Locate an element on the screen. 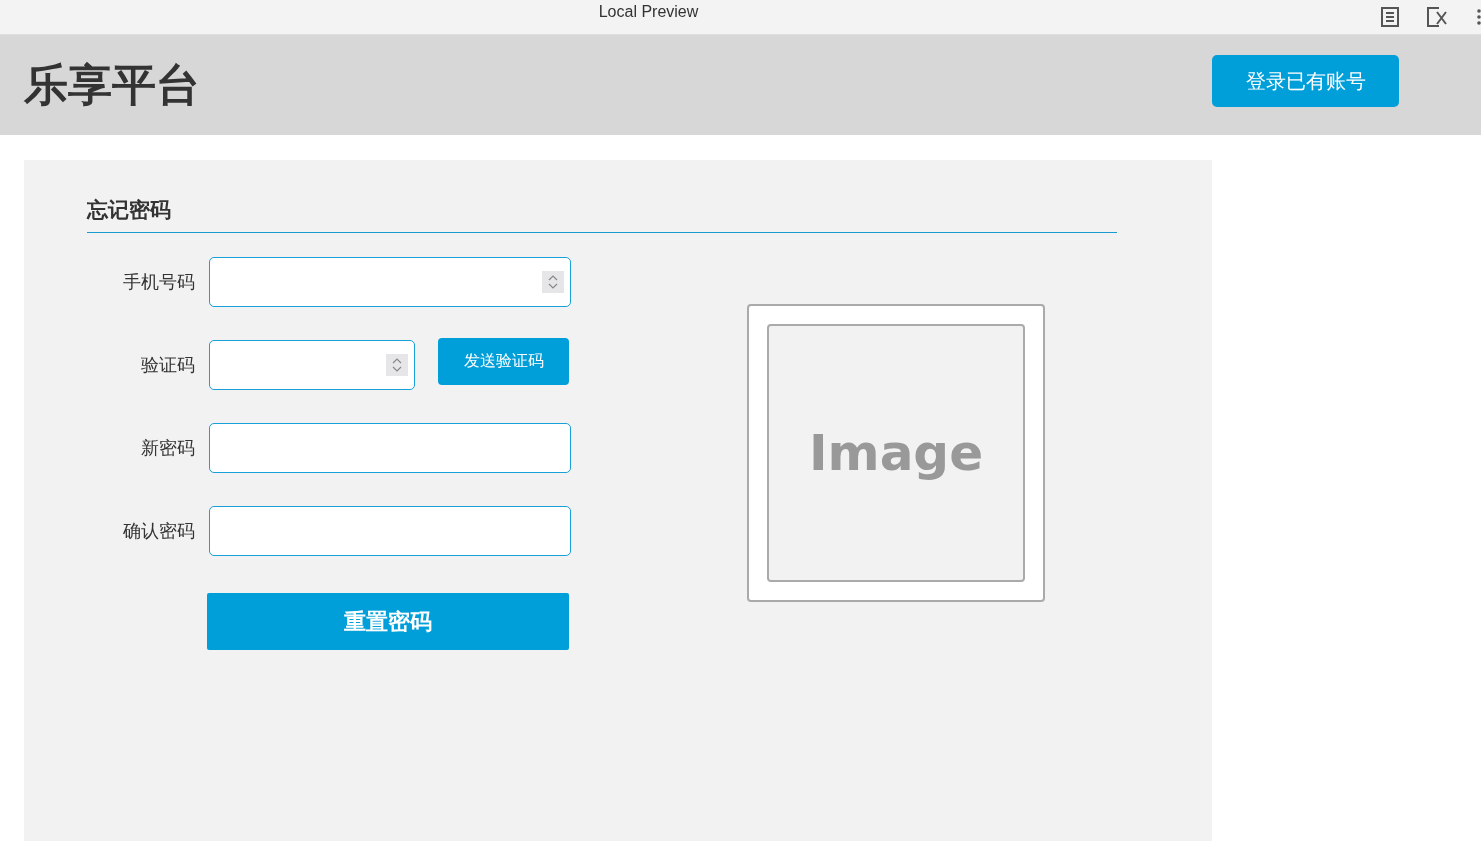 The width and height of the screenshot is (1481, 841). send-code-button: 发送验证码 is located at coordinates (503, 361).